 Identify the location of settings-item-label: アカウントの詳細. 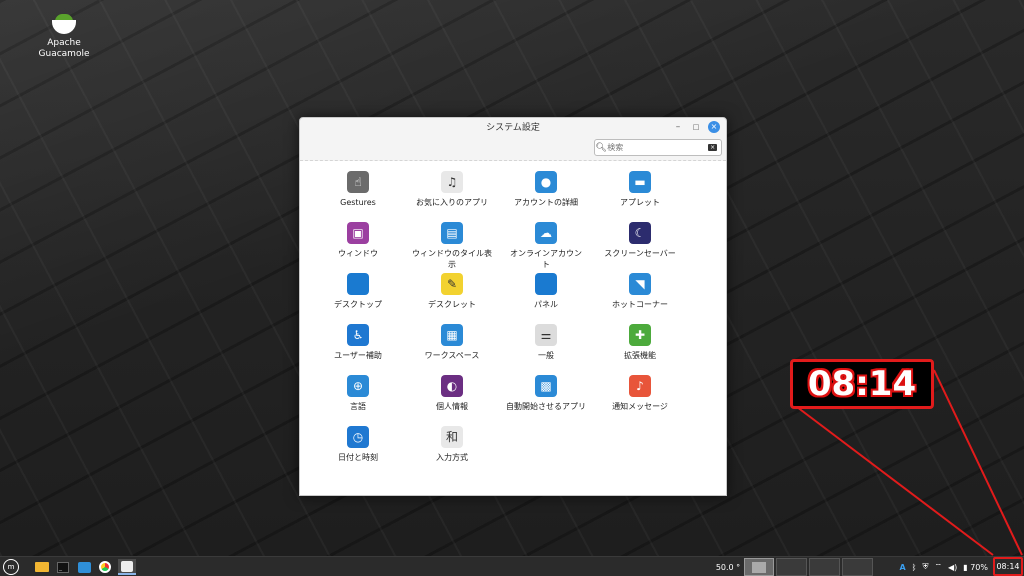
(546, 202).